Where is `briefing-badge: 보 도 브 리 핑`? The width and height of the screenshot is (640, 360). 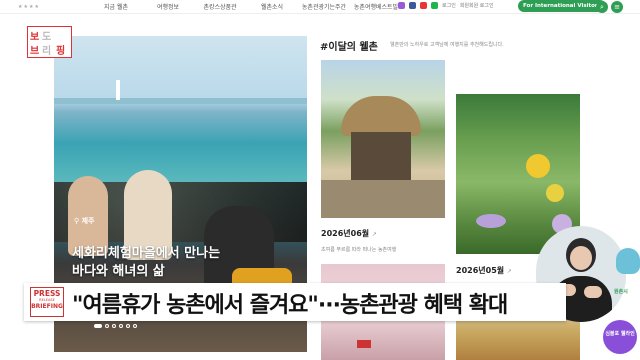
briefing-badge: 보 도 브 리 핑 is located at coordinates (49, 42).